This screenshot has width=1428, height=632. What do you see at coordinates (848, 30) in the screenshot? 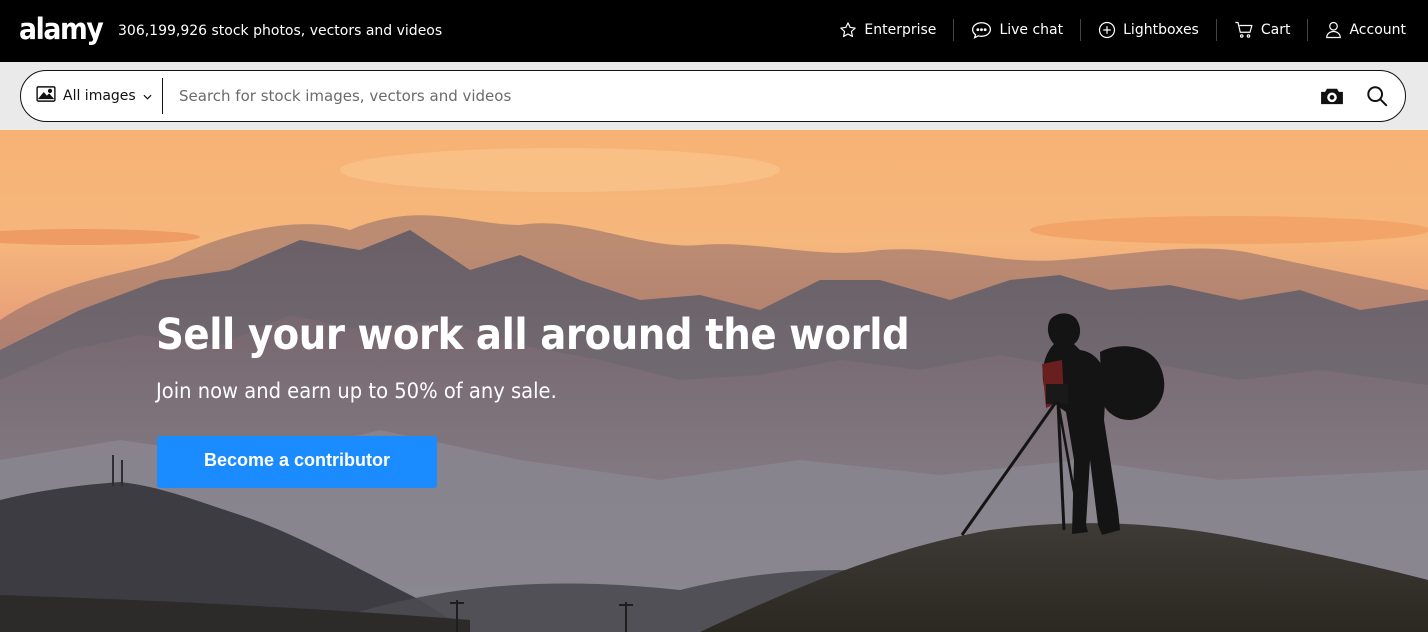
I see `star-icon` at bounding box center [848, 30].